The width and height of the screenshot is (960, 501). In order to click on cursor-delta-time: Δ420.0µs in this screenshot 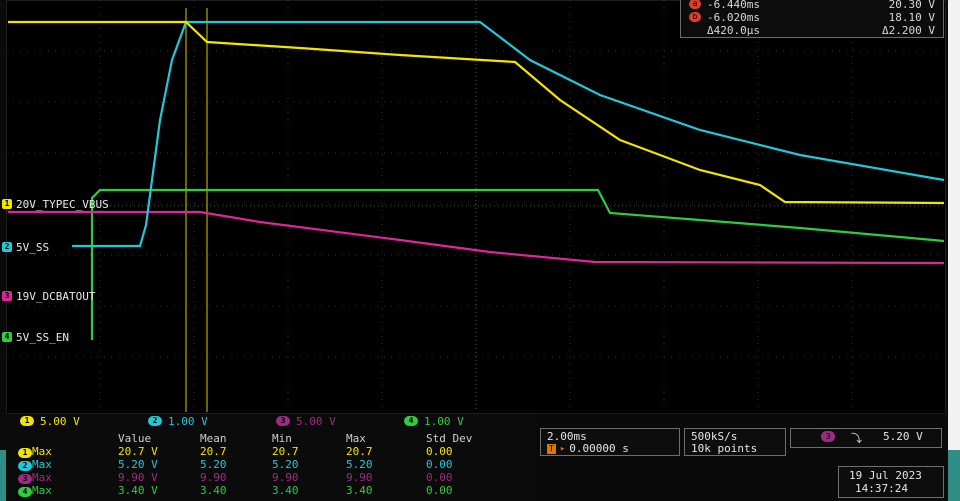, I will do `click(733, 30)`.